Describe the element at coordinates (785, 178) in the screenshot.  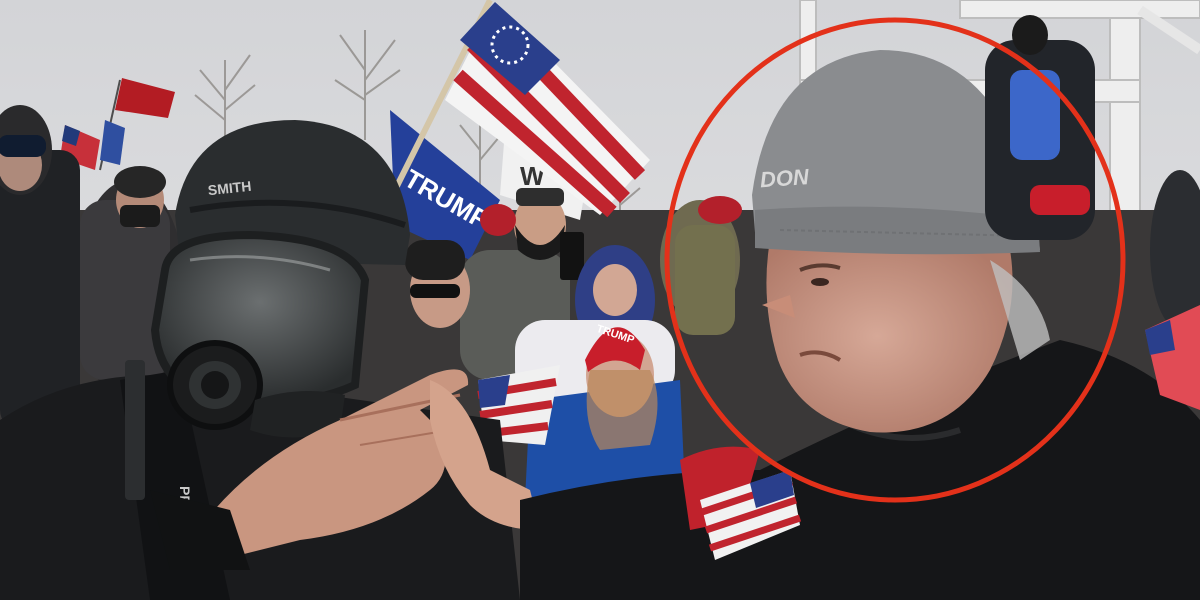
I see `beanie-text: DON` at that location.